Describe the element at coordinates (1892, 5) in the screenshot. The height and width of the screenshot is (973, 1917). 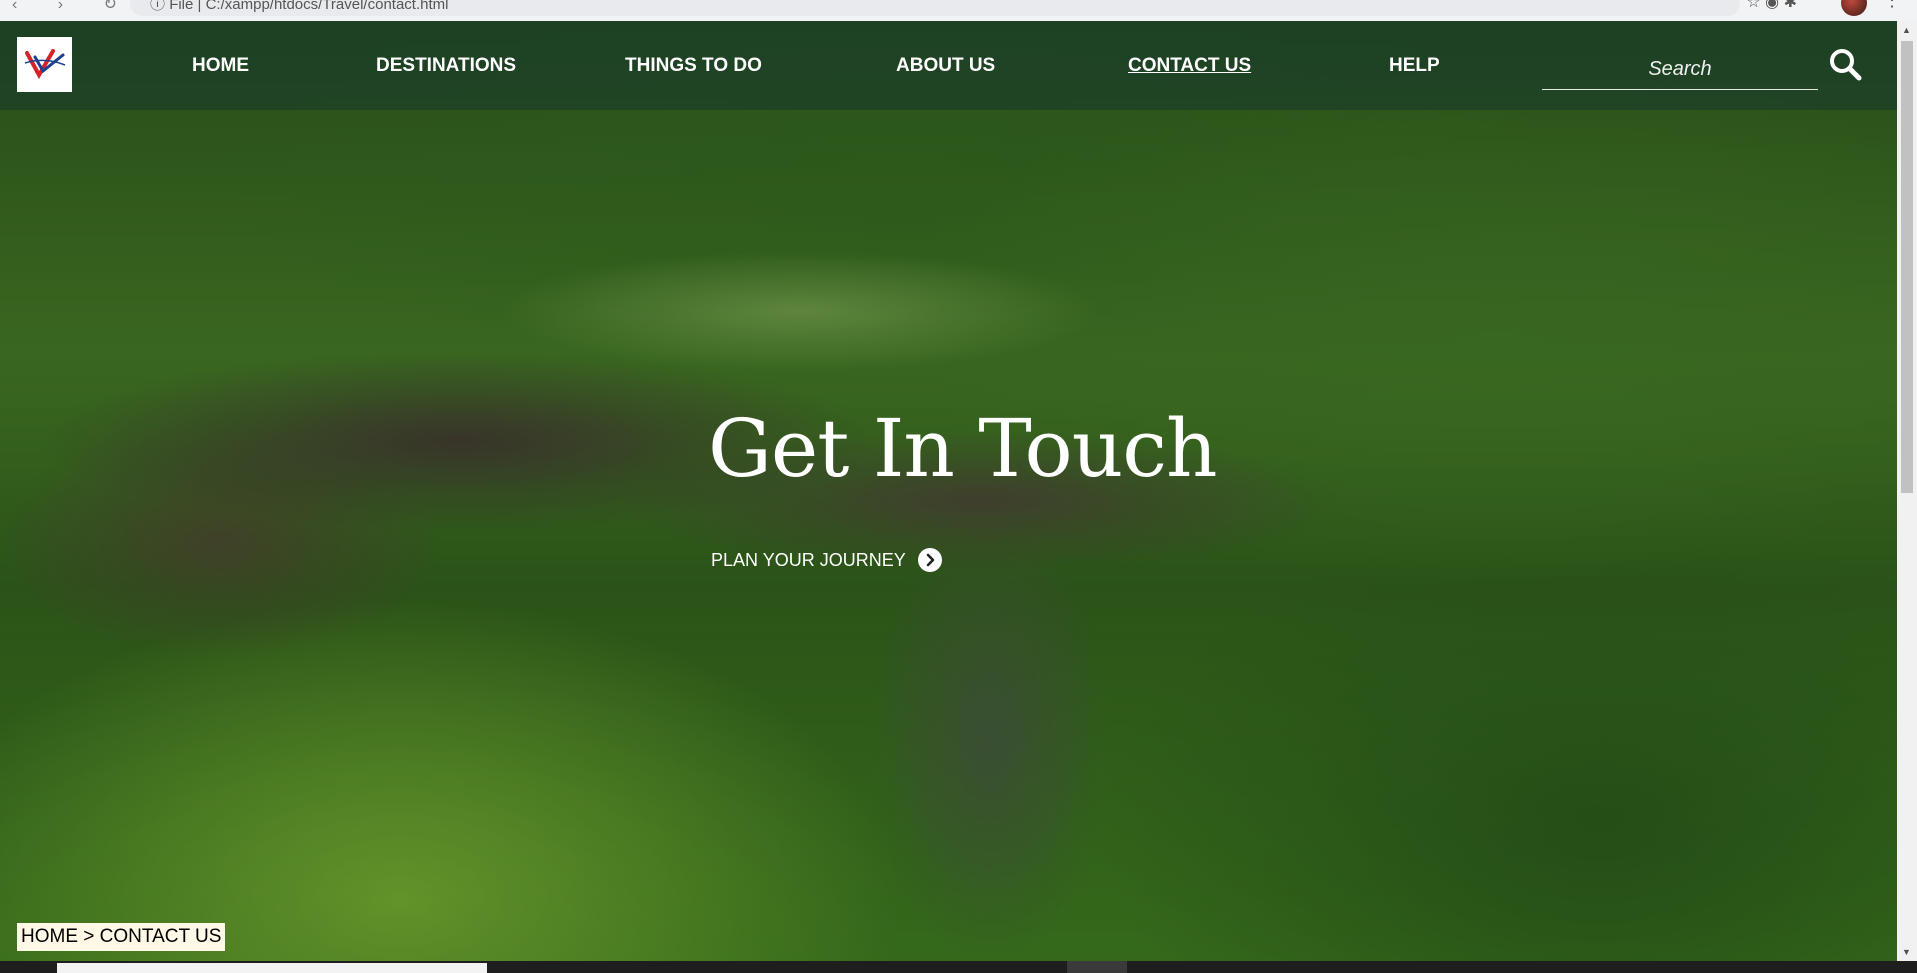
I see `more-menu-icon: ⋮` at that location.